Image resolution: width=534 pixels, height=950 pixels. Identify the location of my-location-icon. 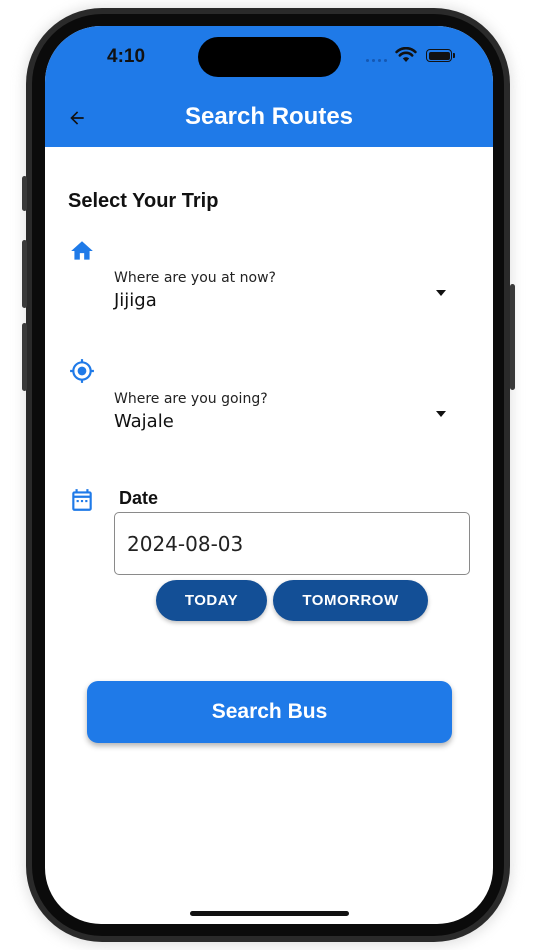
(82, 371).